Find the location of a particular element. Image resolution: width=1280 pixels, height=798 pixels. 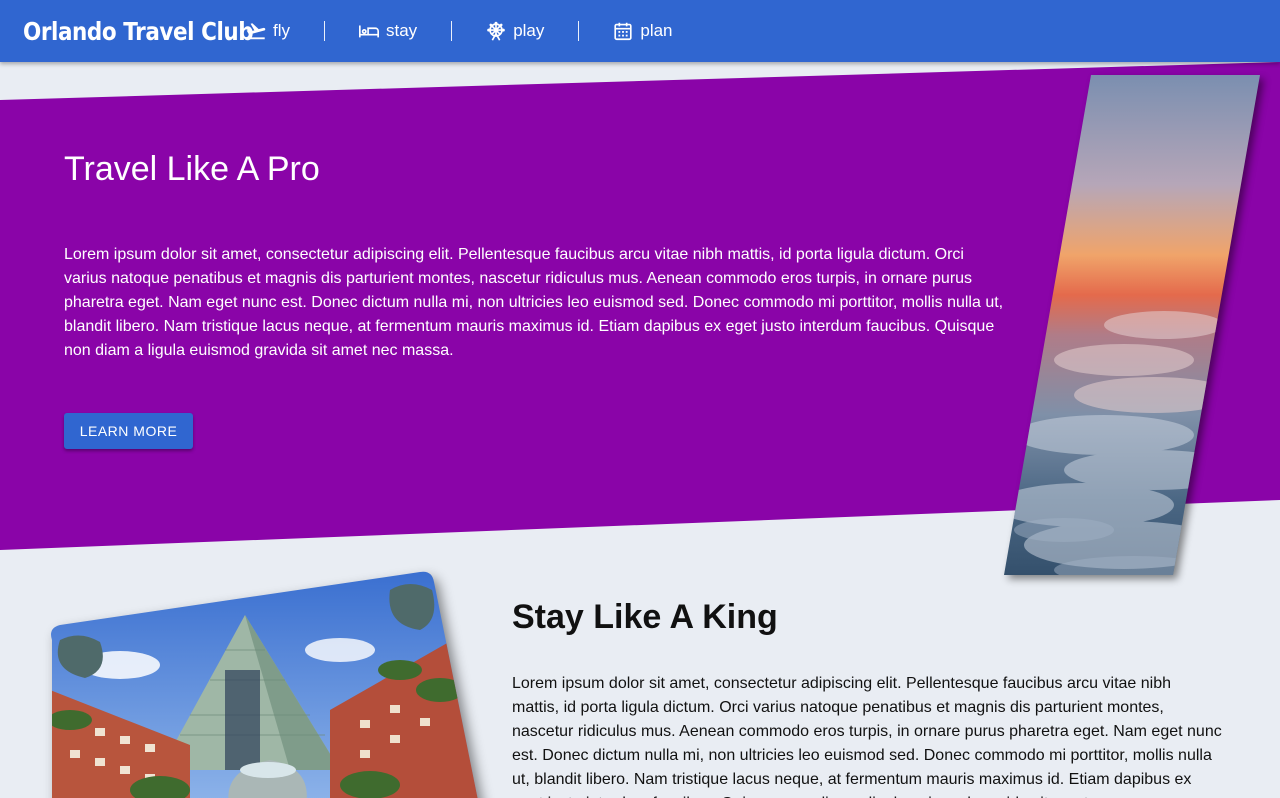

nav-label-fly: fly is located at coordinates (281, 30).